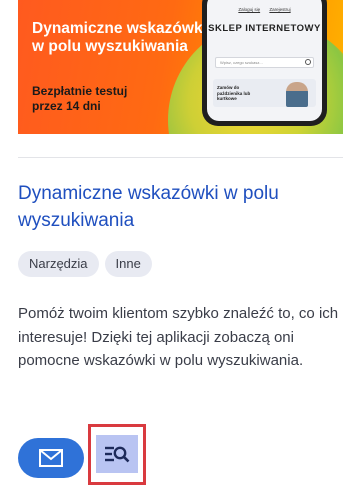 The image size is (360, 497). What do you see at coordinates (234, 93) in the screenshot?
I see `phone-promo-text: Zamów do paździenika lub kurtkowe` at bounding box center [234, 93].